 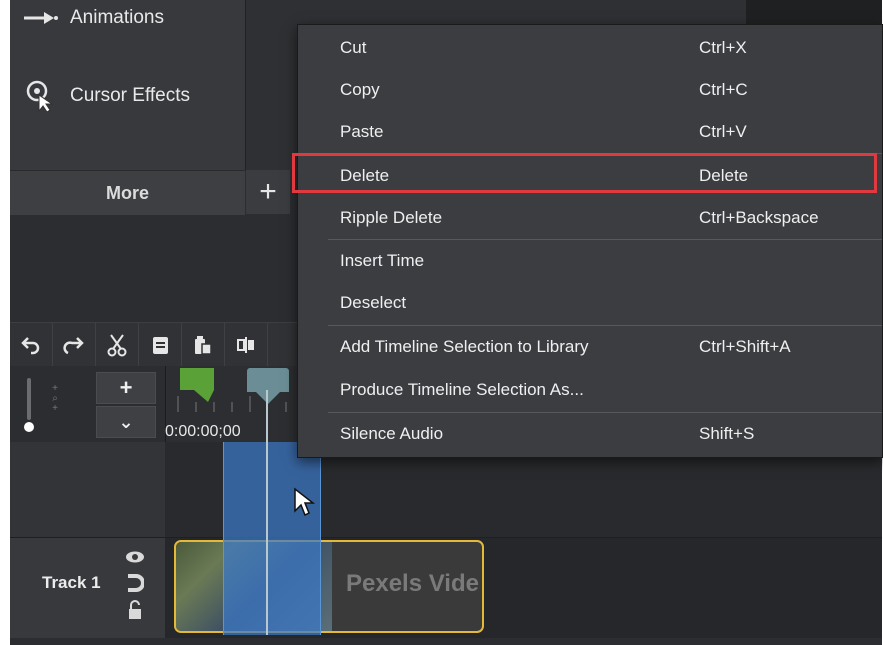 I want to click on eye-icon, so click(x=135, y=559).